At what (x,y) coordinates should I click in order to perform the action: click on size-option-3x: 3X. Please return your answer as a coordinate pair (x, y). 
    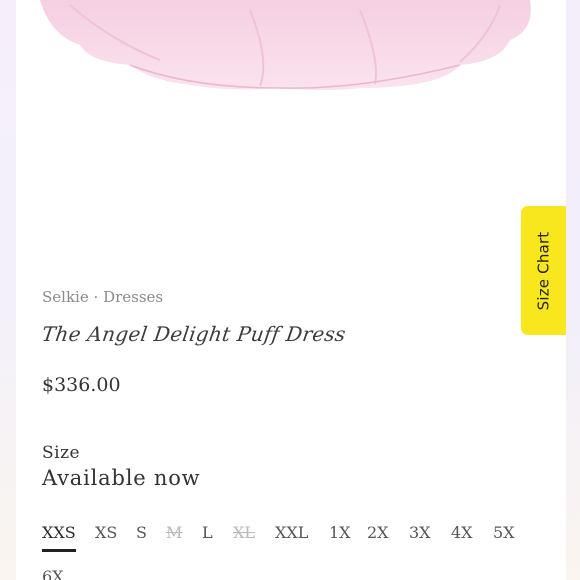
    Looking at the image, I should click on (420, 533).